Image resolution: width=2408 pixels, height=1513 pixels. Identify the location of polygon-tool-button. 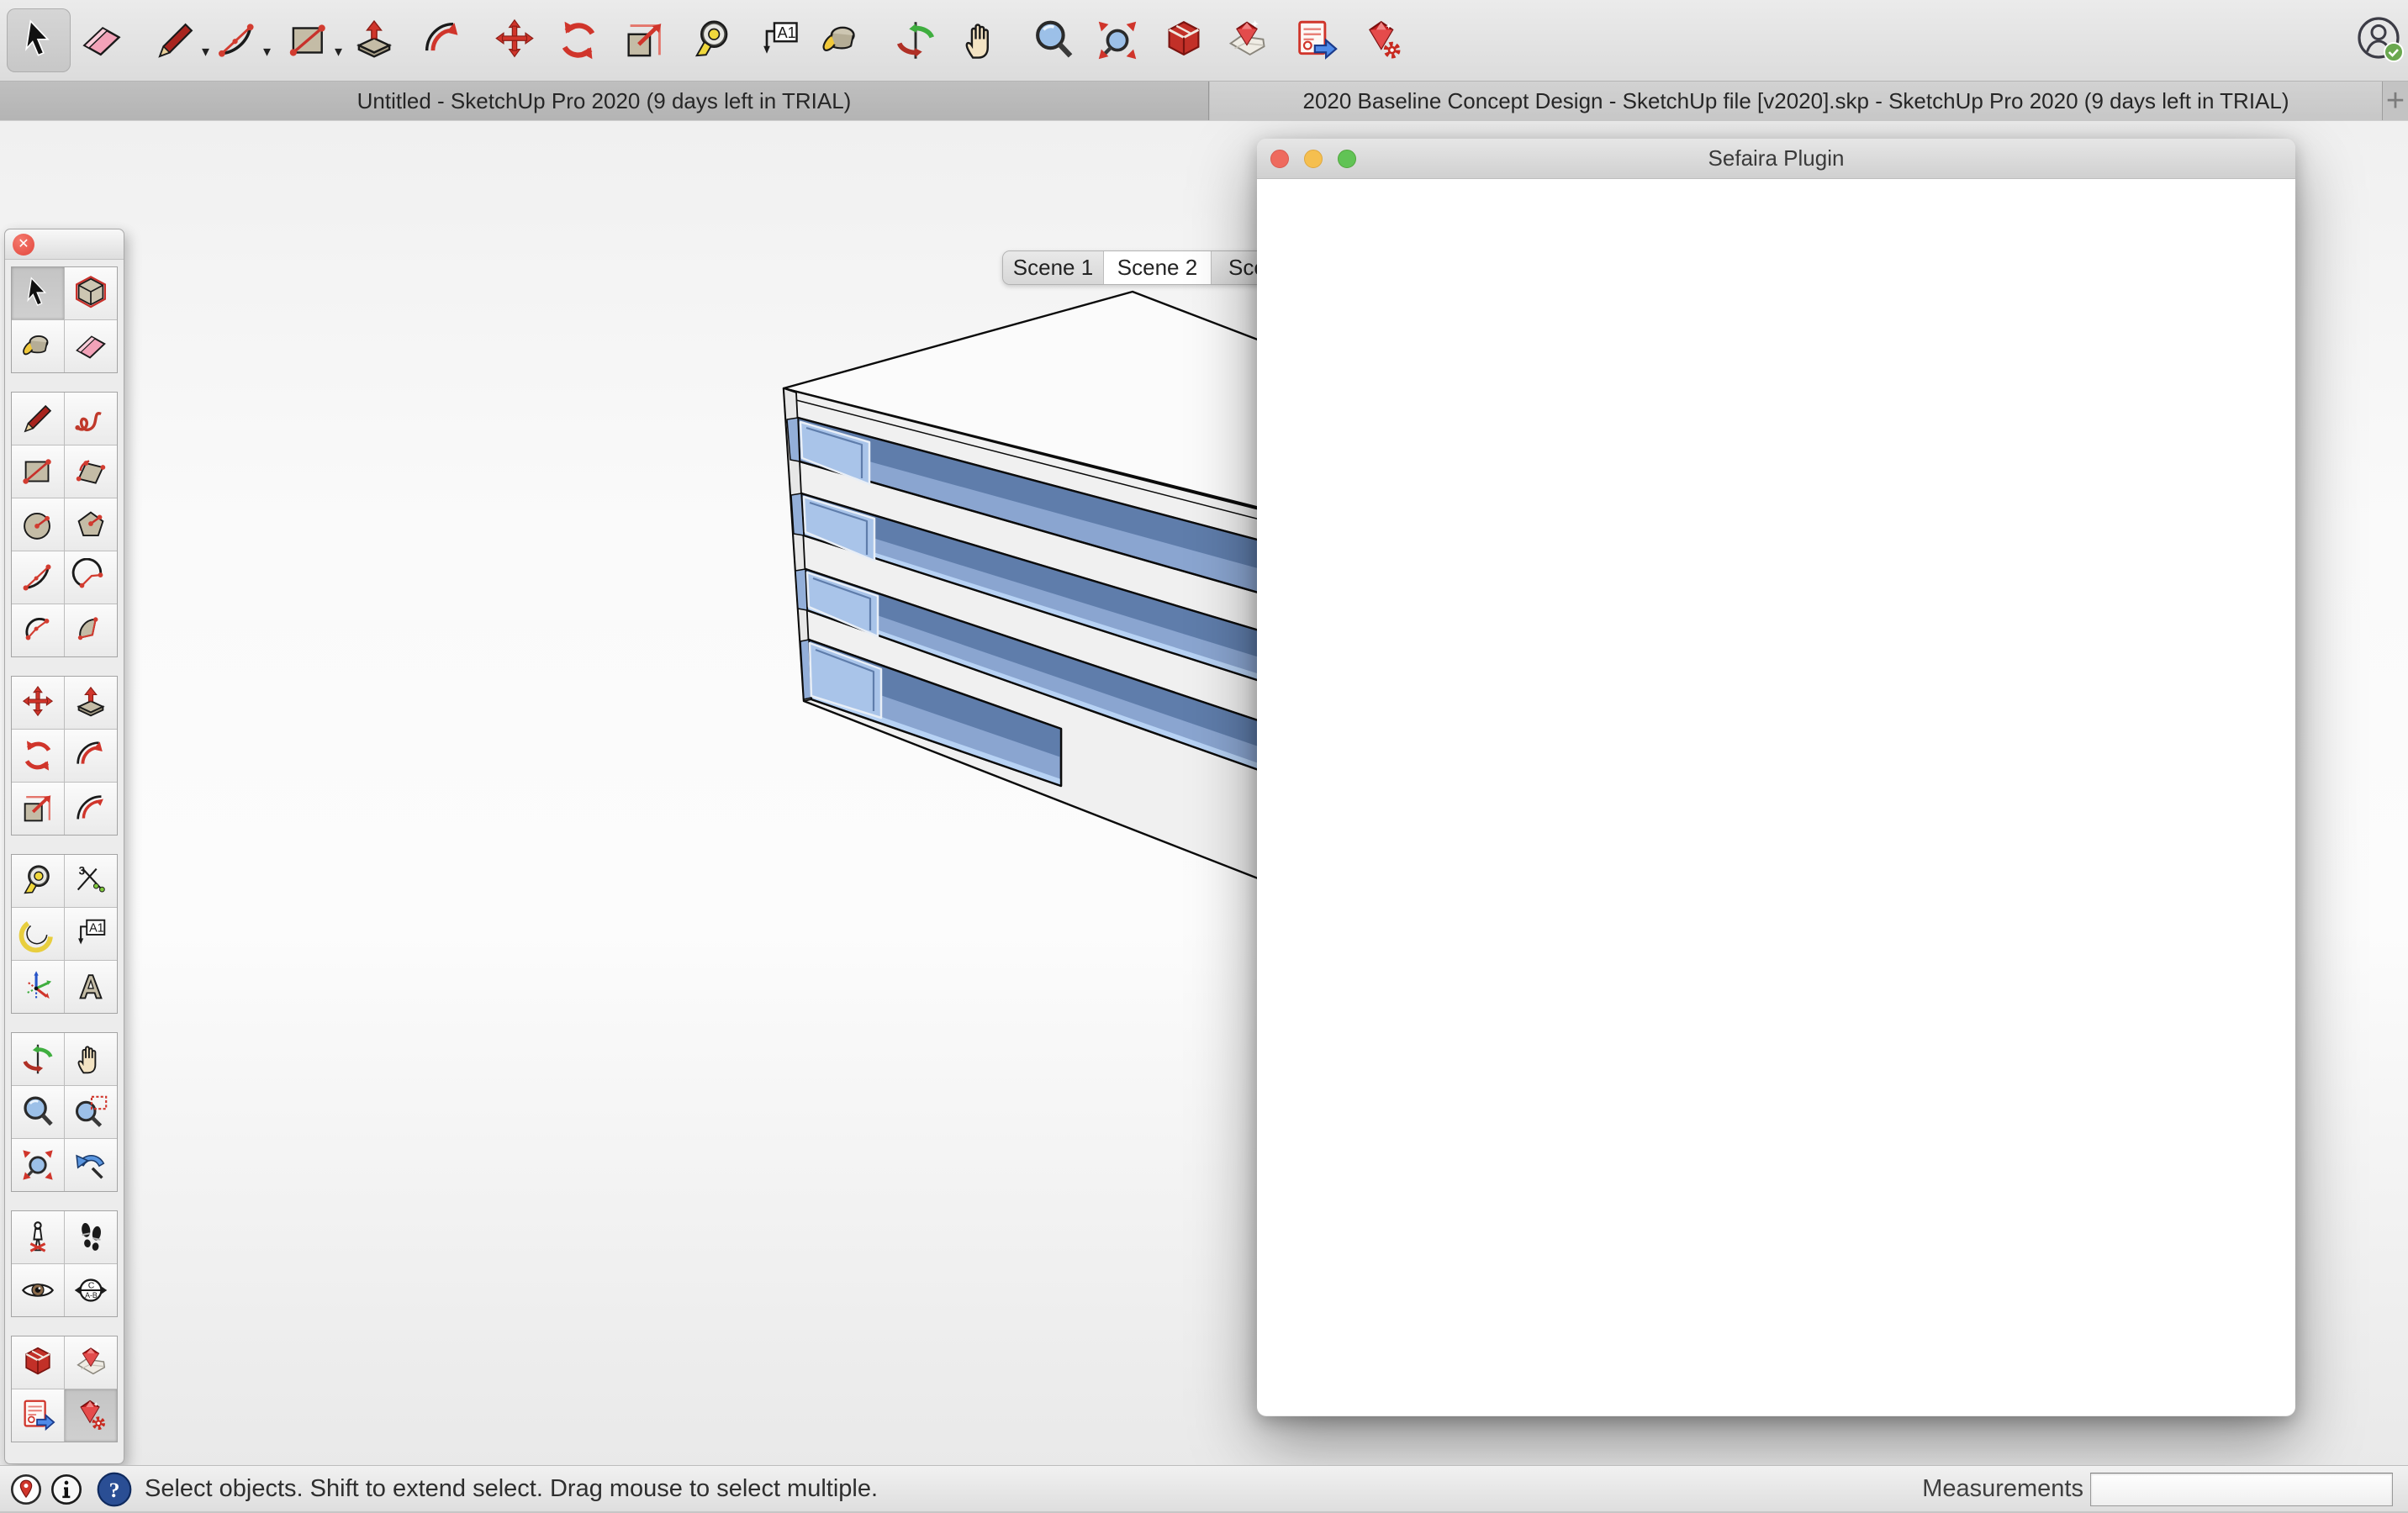
(91, 524).